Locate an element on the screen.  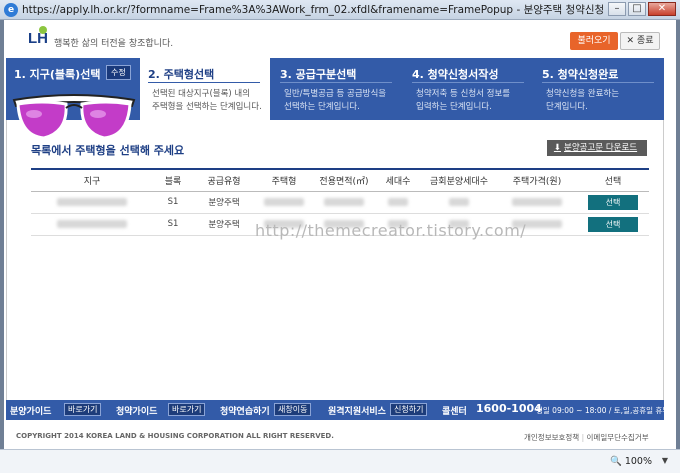
step-2: 2. 주택형선택 선택된 대상지구(블록) 내의주택형을 선택하는 단계입니다. is located at coordinates (205, 93).